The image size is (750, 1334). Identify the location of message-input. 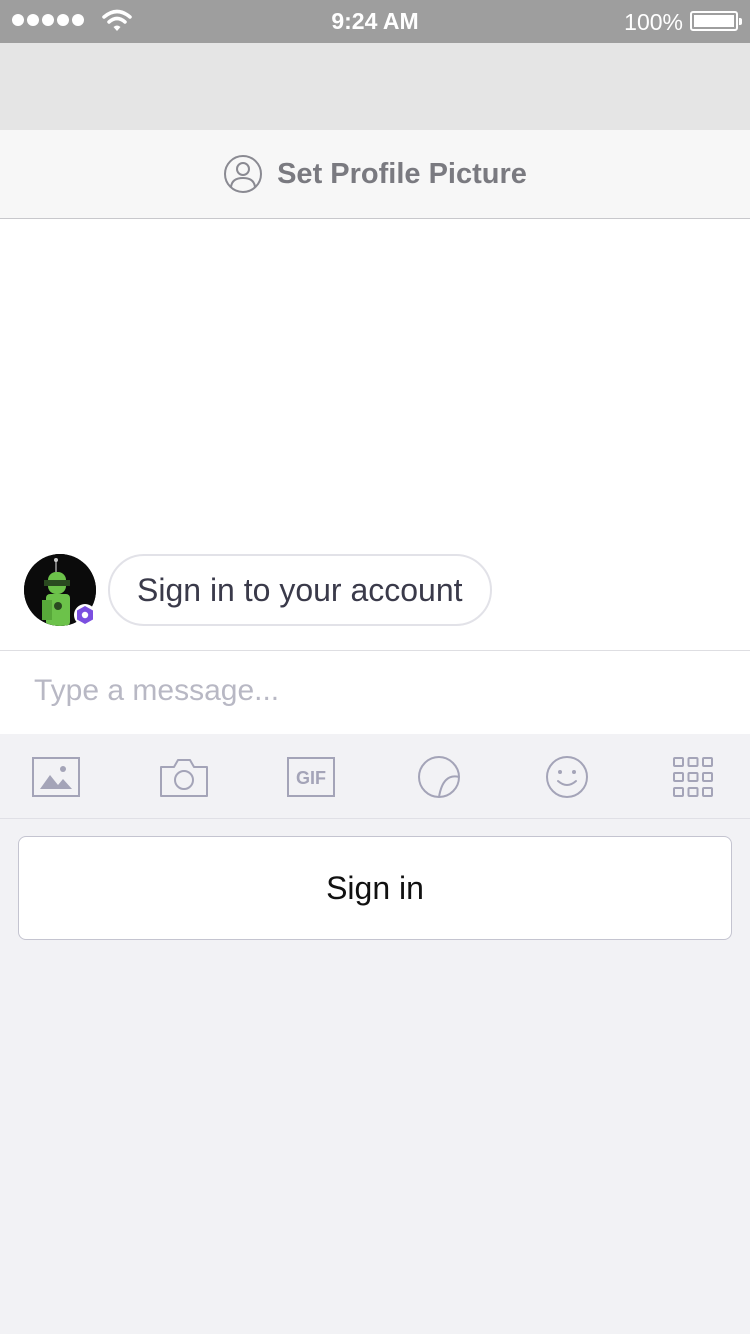
(374, 691).